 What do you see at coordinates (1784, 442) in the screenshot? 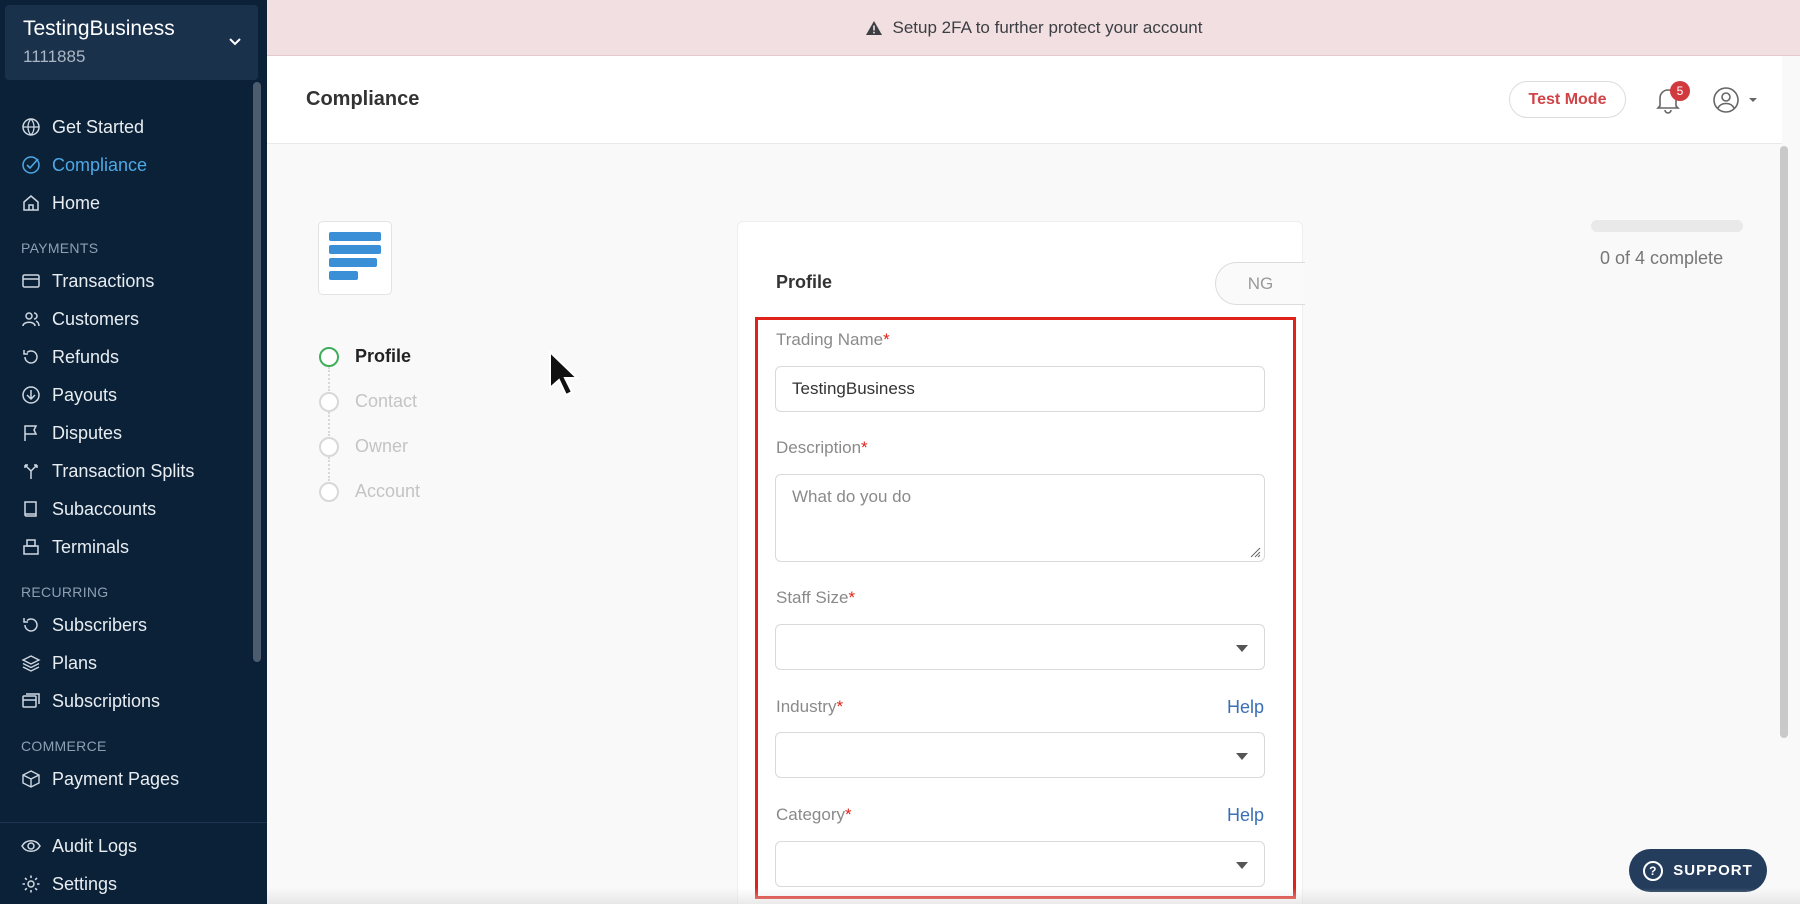
I see `page-scrollbar` at bounding box center [1784, 442].